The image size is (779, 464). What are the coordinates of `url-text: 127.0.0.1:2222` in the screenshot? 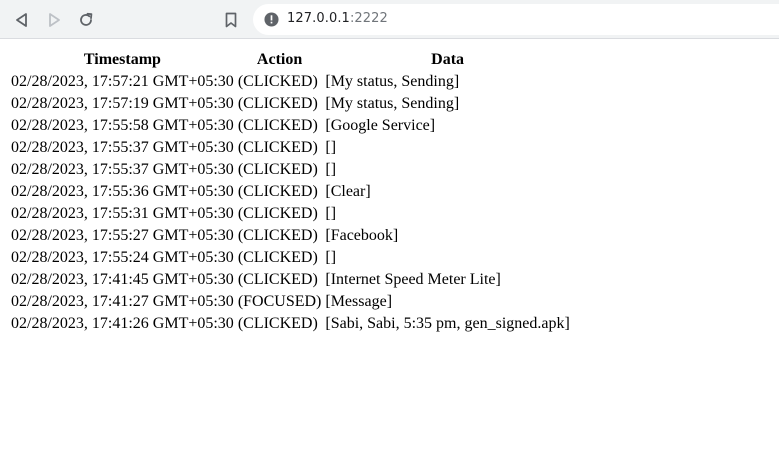 It's located at (337, 18).